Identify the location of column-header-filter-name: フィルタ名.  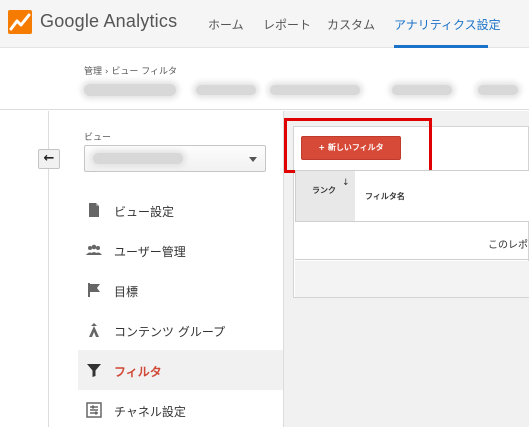
(438, 196).